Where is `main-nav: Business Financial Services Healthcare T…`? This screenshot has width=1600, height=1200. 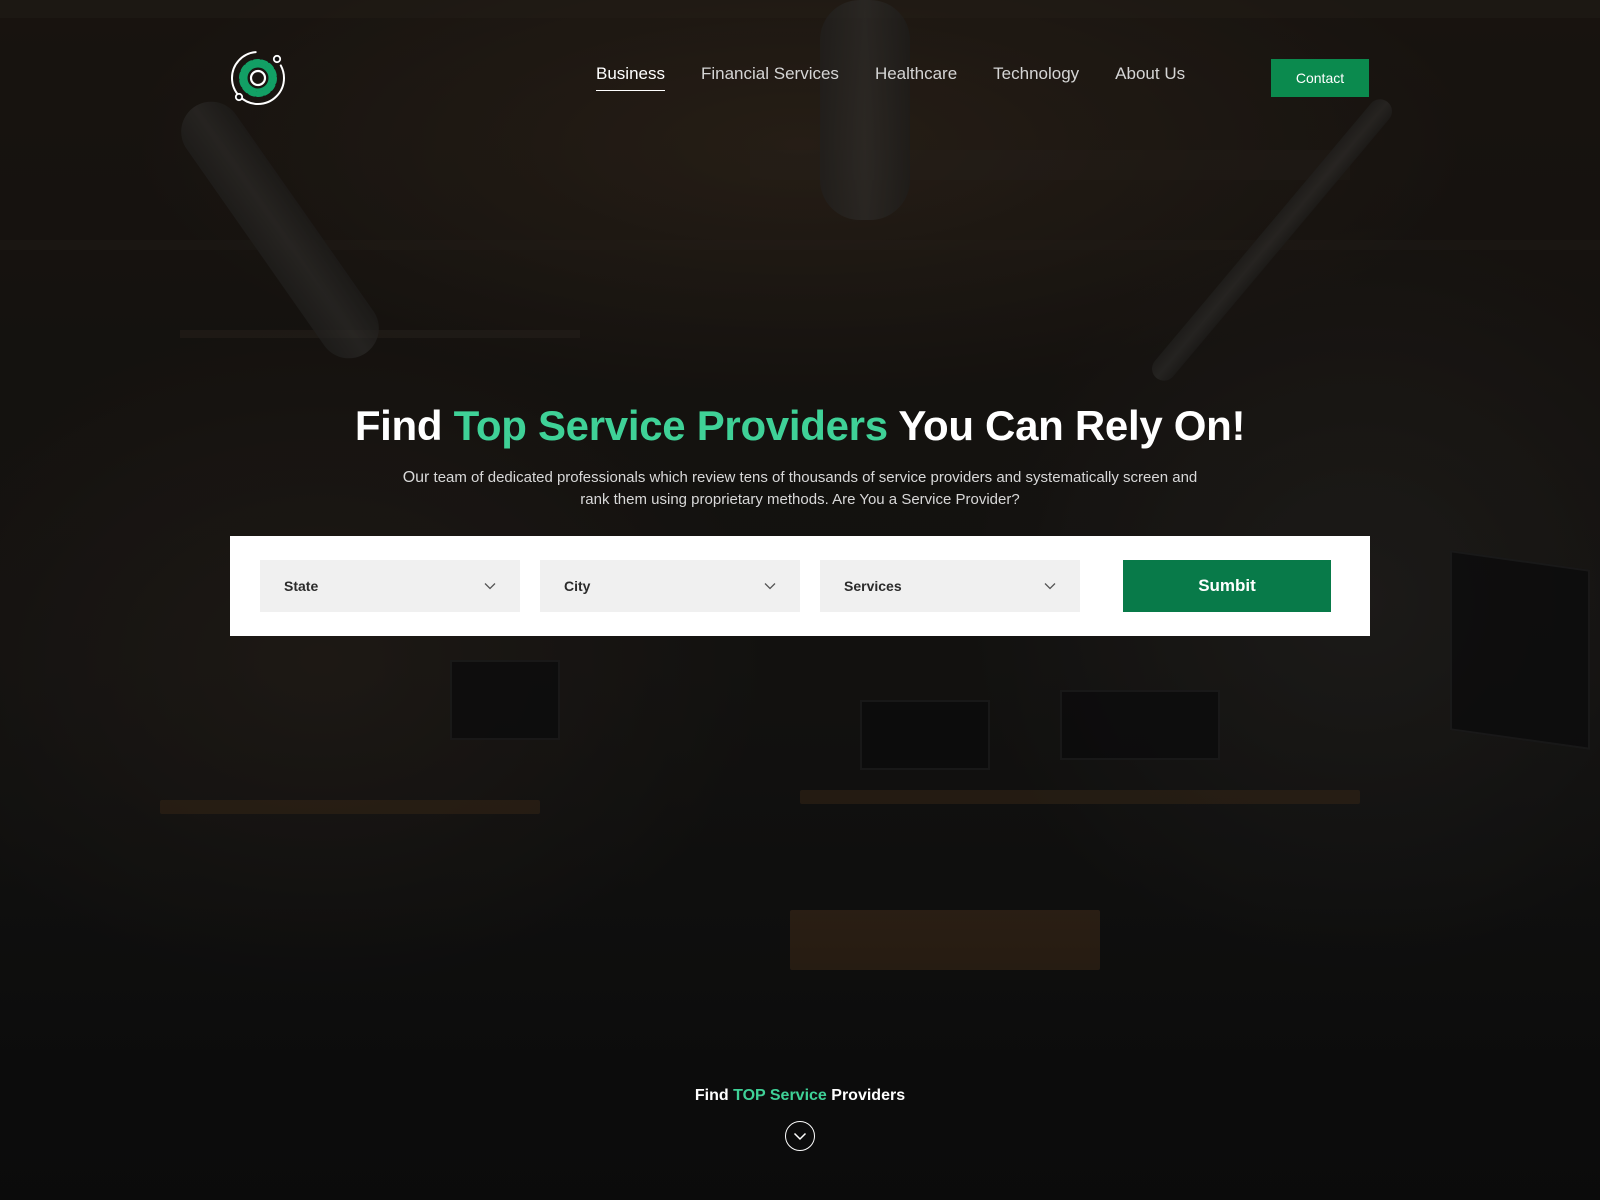
main-nav: Business Financial Services Healthcare T… is located at coordinates (890, 77).